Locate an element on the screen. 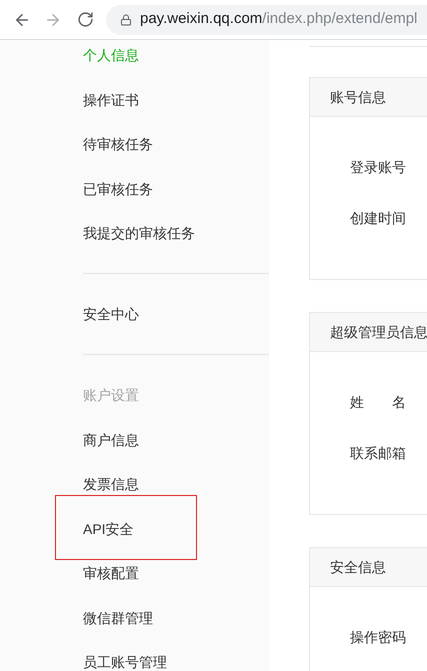 This screenshot has width=427, height=671. field-label: 登录账号 is located at coordinates (378, 167).